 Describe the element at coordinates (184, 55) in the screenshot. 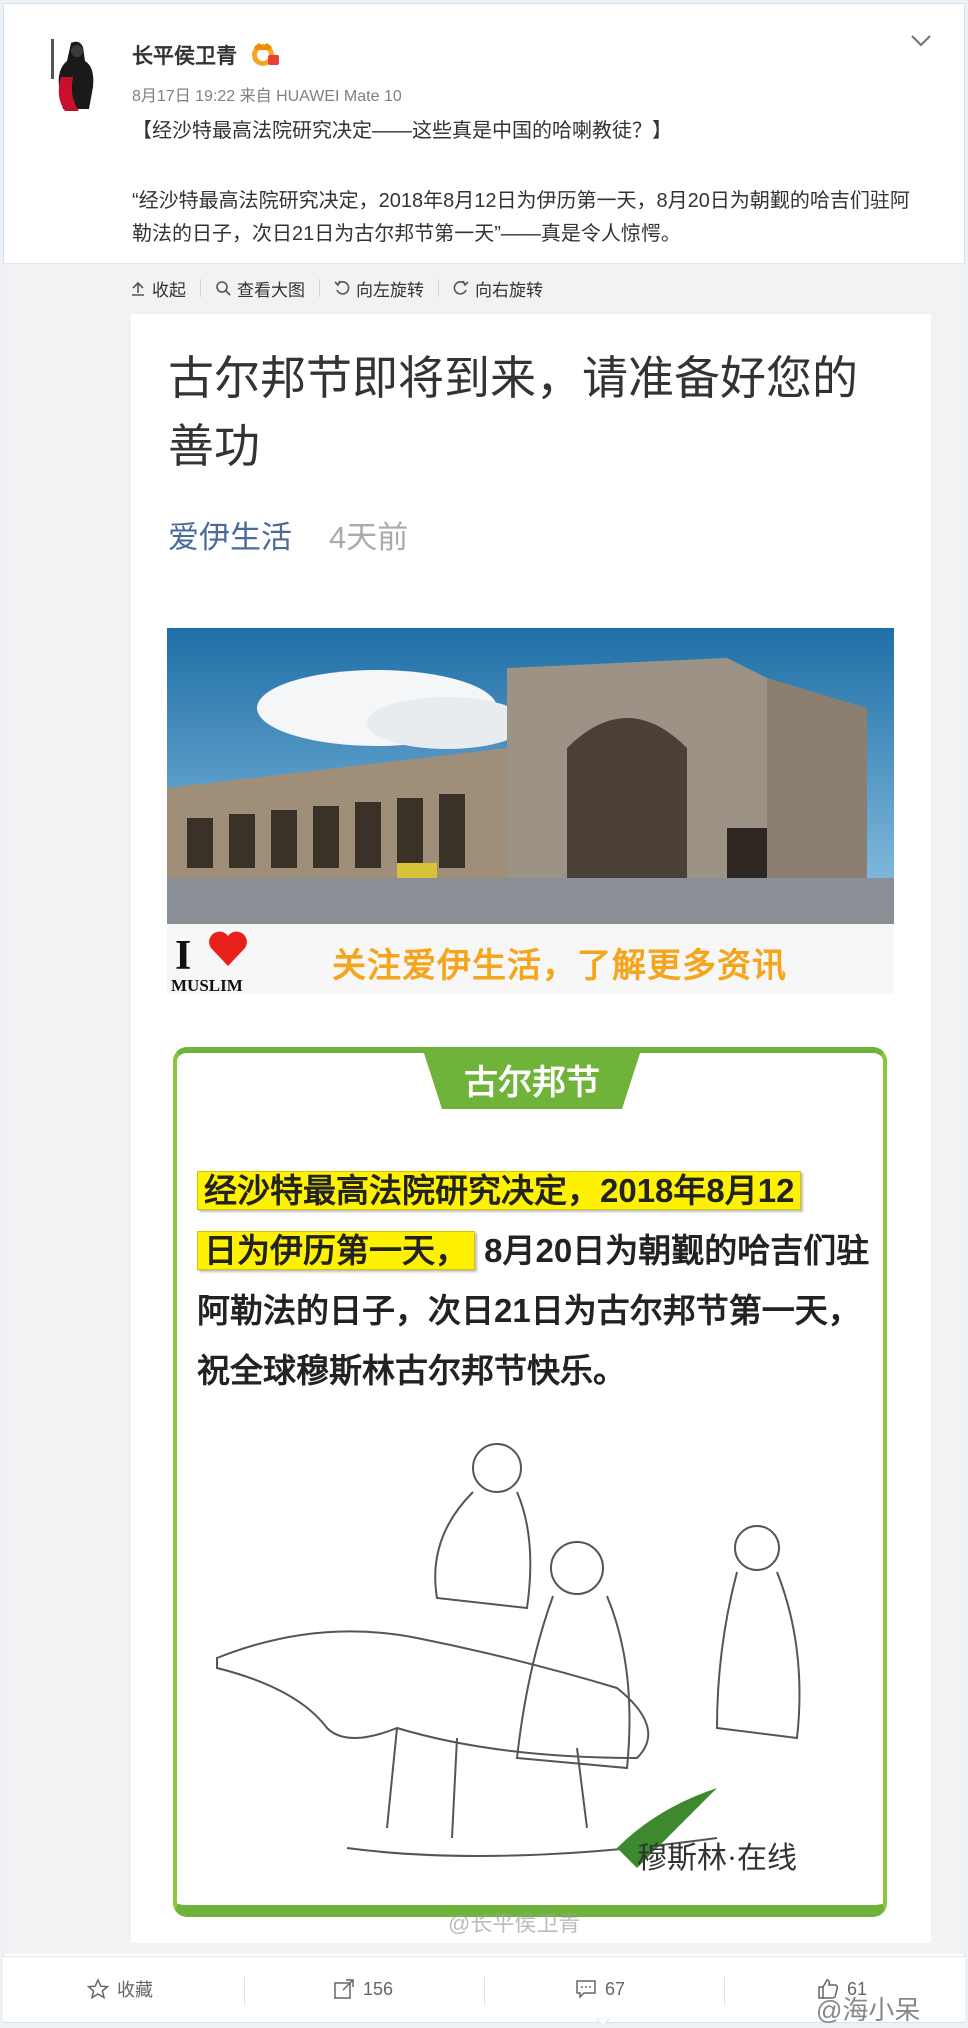

I see `username: 长平侯卫青` at that location.